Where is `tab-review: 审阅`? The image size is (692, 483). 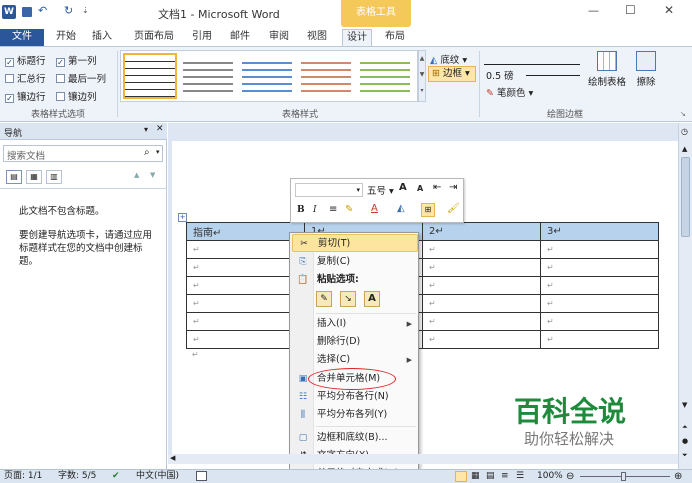 tab-review: 审阅 is located at coordinates (279, 37).